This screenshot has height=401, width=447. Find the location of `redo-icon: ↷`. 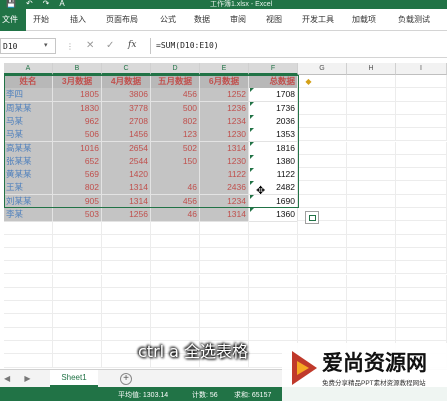

redo-icon: ↷ is located at coordinates (46, 4).